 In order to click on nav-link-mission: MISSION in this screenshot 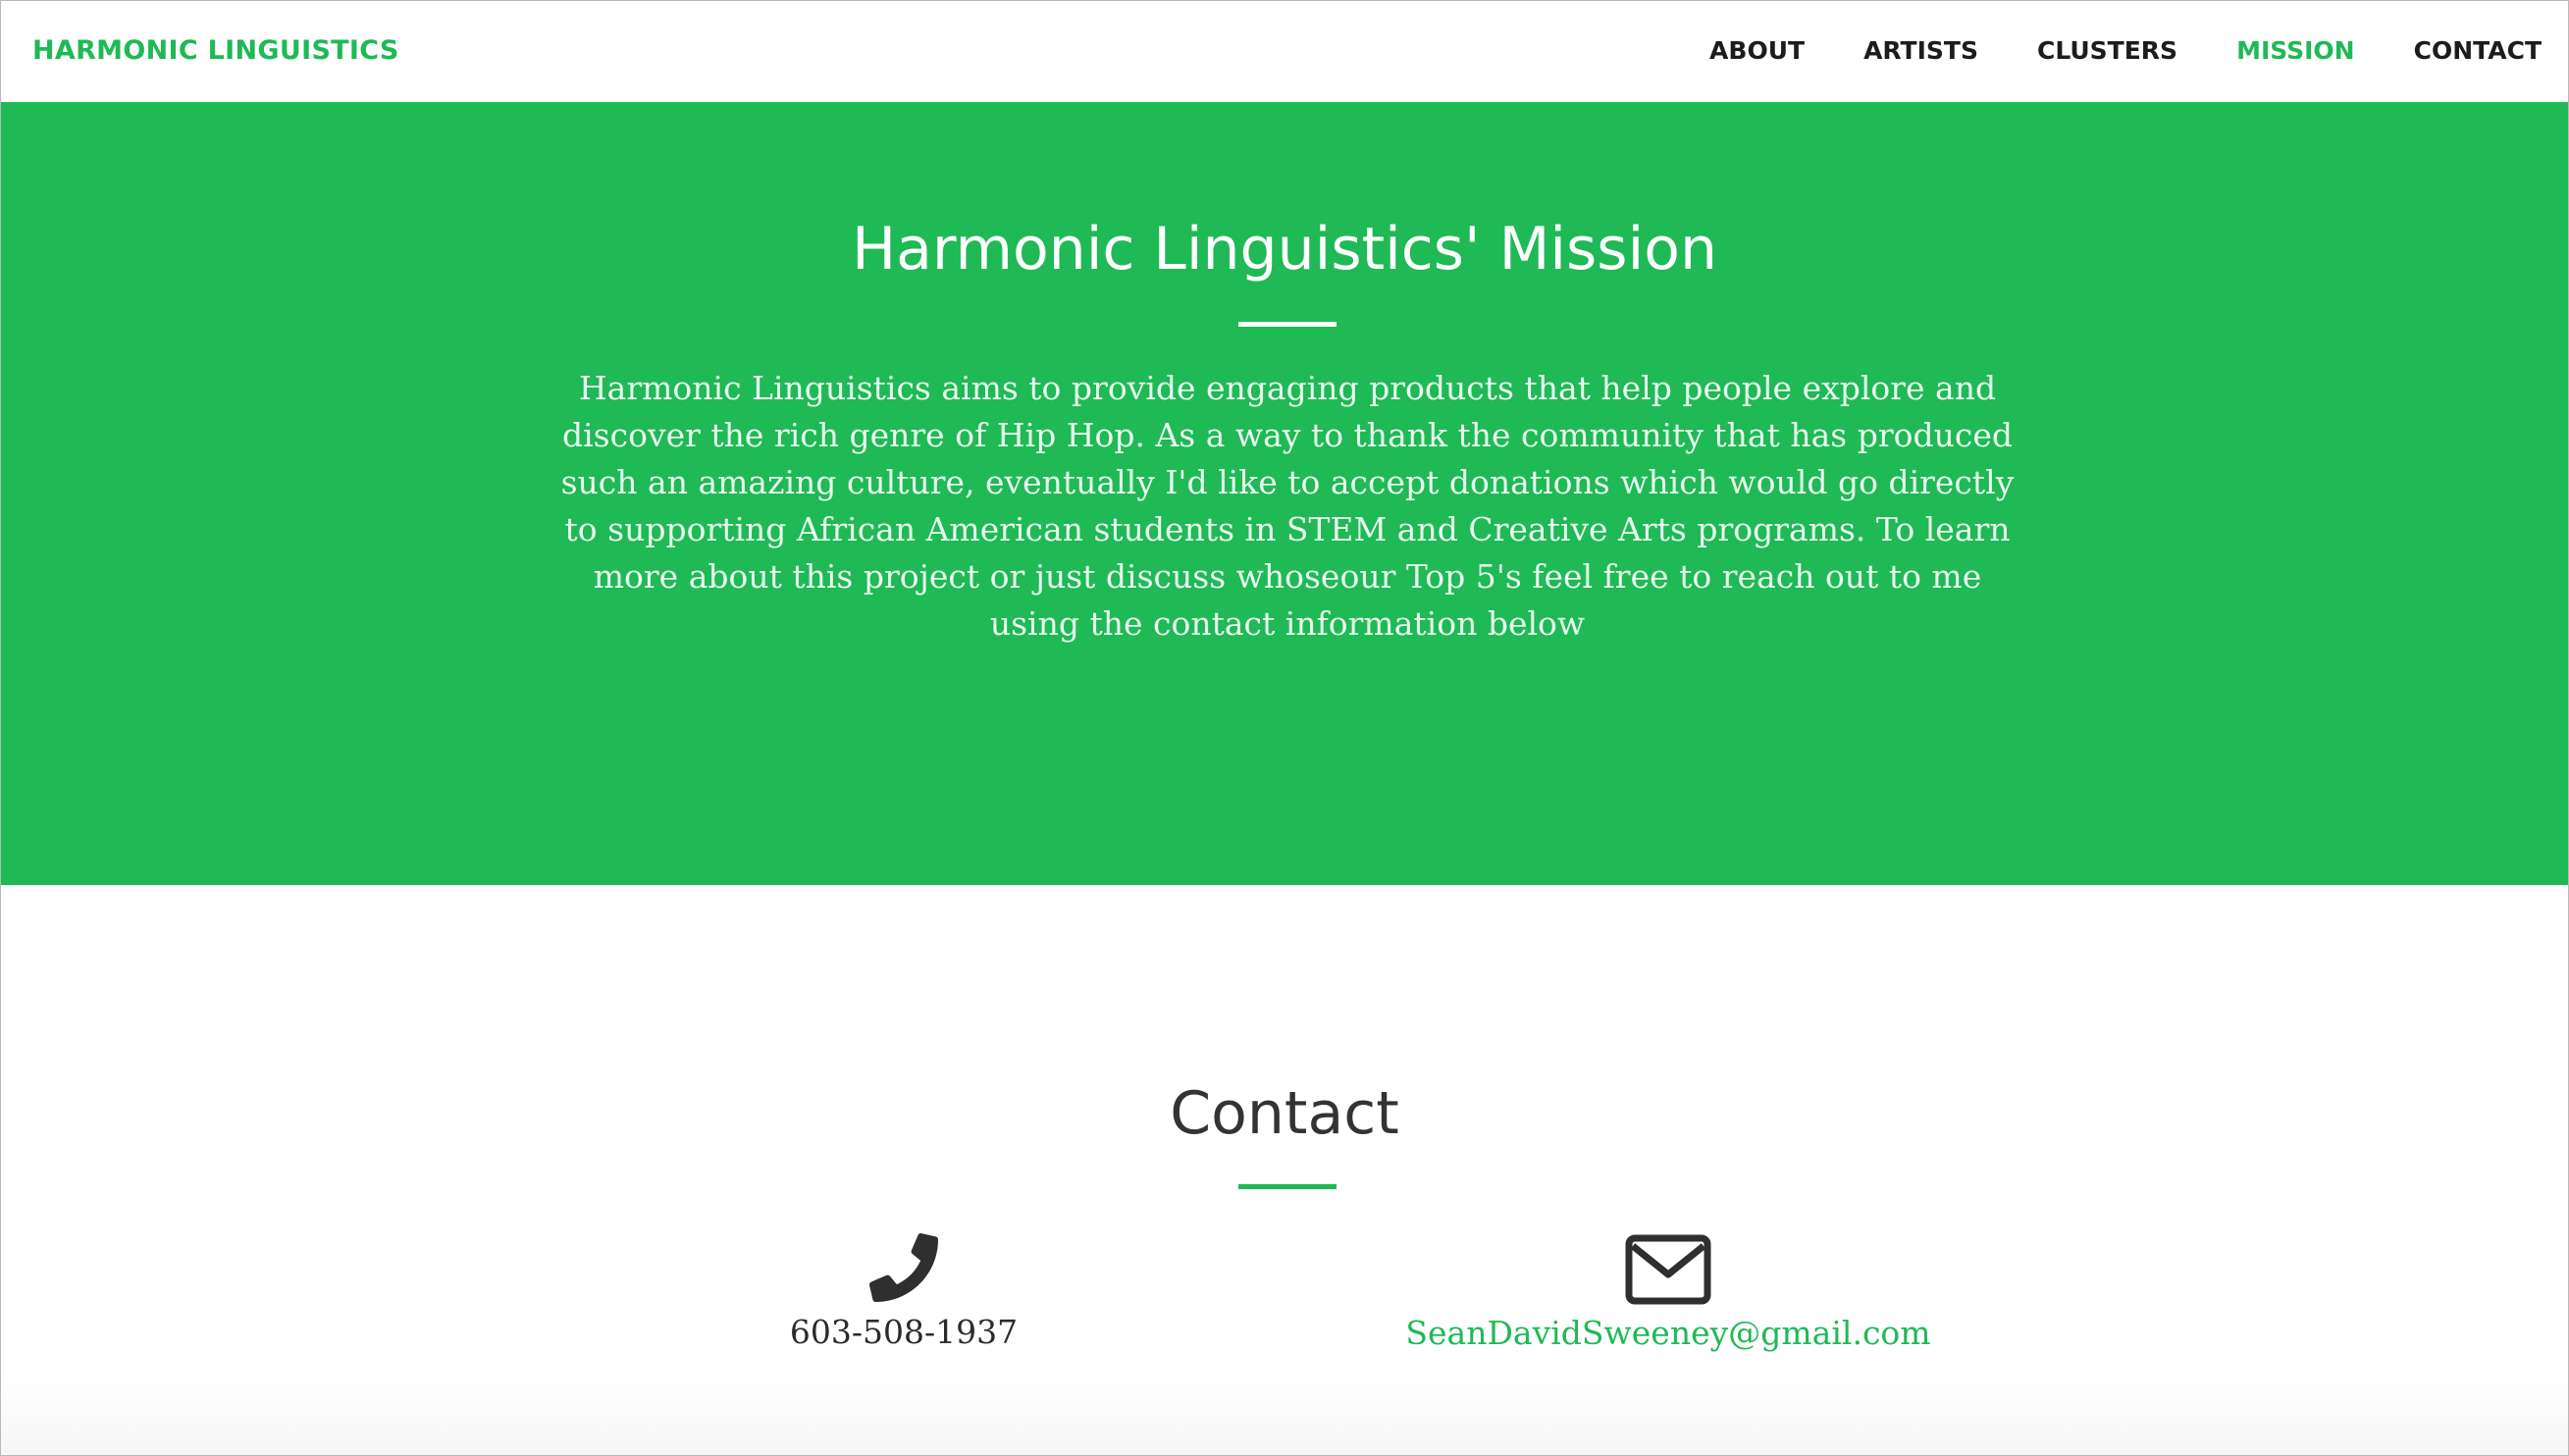, I will do `click(2295, 51)`.